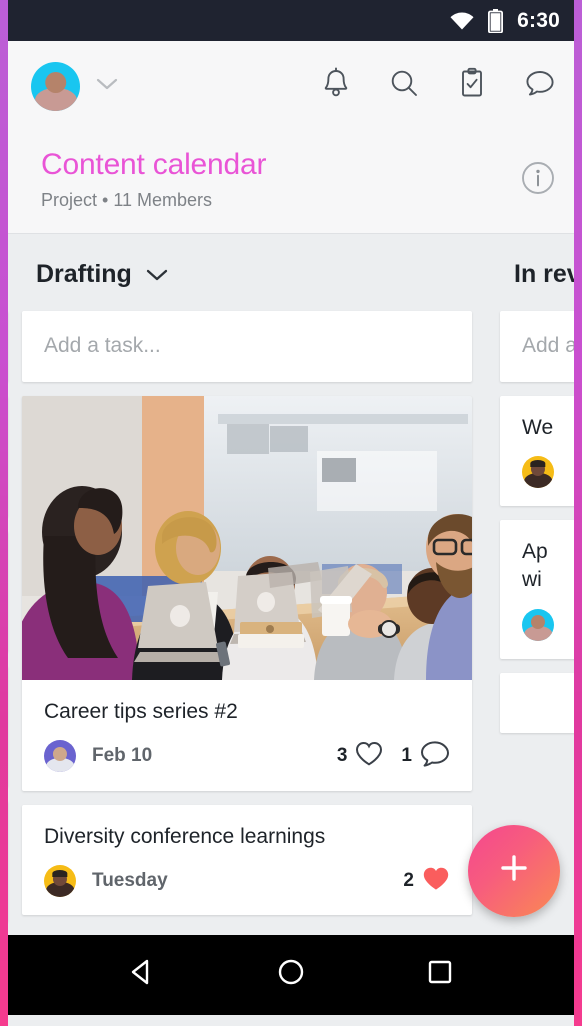 This screenshot has width=582, height=1026. I want to click on home-button, so click(291, 974).